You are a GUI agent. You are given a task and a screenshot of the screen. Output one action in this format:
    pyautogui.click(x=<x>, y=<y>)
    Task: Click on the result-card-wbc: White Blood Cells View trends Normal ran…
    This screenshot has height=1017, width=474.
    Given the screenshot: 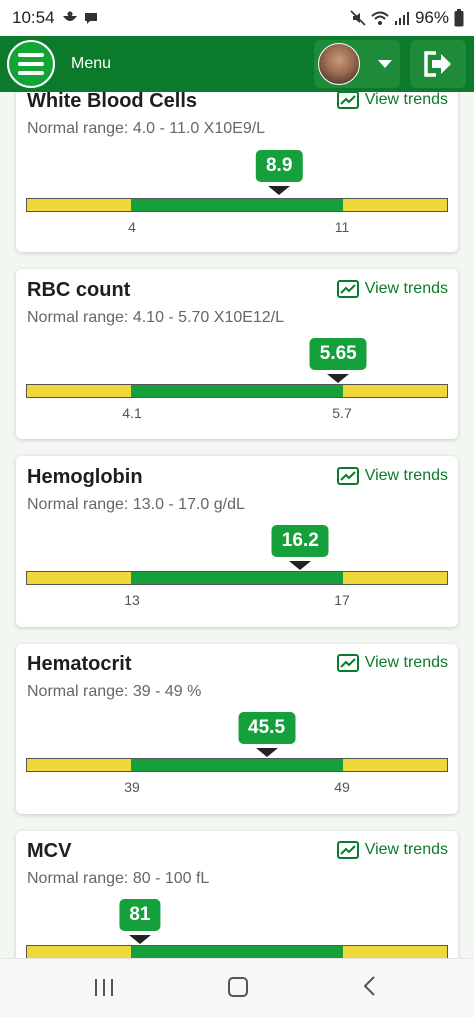 What is the action you would take?
    pyautogui.click(x=237, y=172)
    